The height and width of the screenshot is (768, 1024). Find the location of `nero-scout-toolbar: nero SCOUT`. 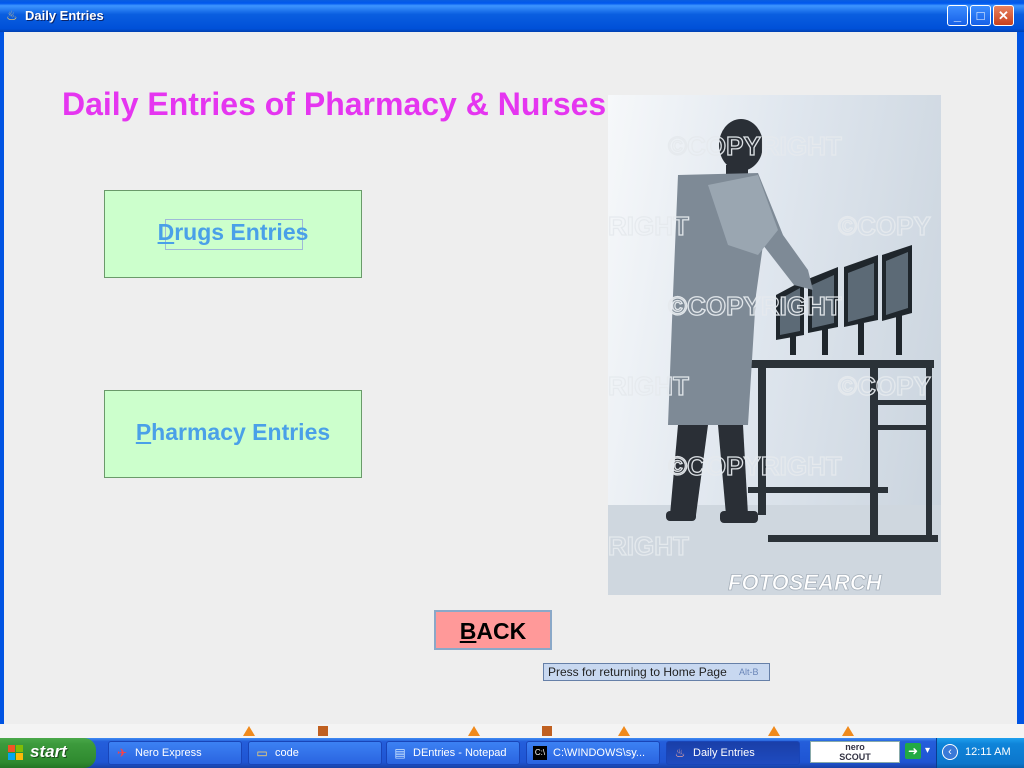

nero-scout-toolbar: nero SCOUT is located at coordinates (855, 752).